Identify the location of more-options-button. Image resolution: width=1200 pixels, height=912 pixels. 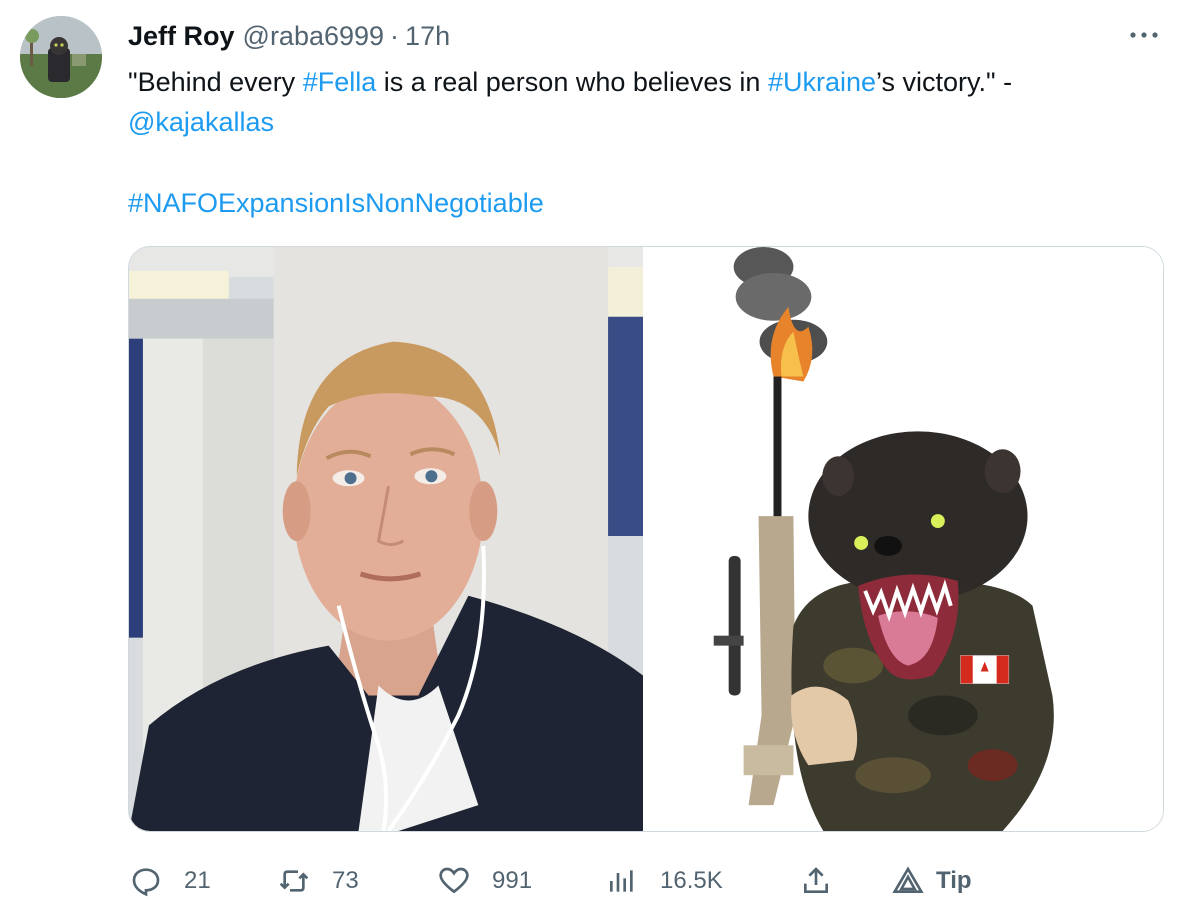
(1144, 35).